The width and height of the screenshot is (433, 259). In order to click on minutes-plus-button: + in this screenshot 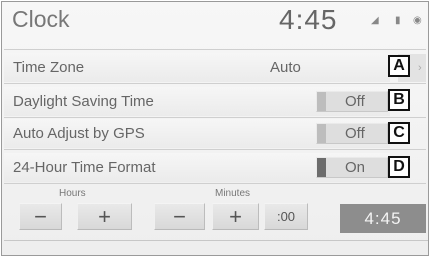, I will do `click(235, 216)`.